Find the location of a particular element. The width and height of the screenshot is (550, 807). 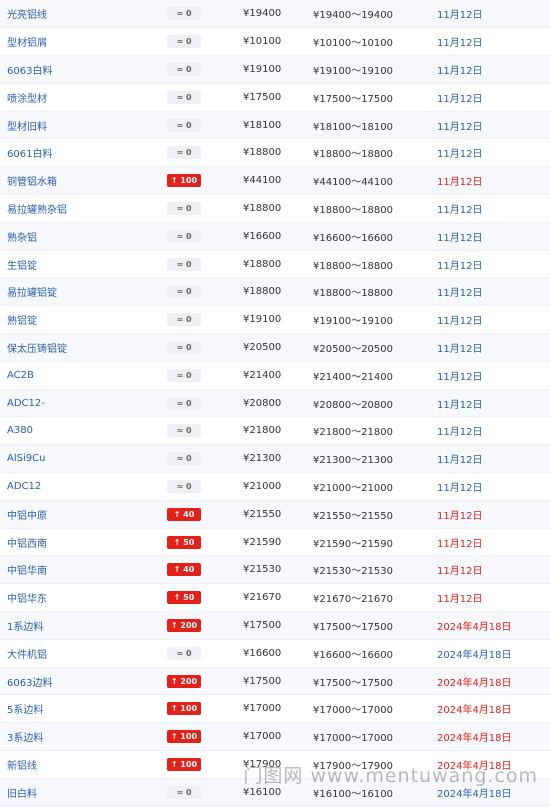

material-name: 熟铝锭 is located at coordinates (22, 321).